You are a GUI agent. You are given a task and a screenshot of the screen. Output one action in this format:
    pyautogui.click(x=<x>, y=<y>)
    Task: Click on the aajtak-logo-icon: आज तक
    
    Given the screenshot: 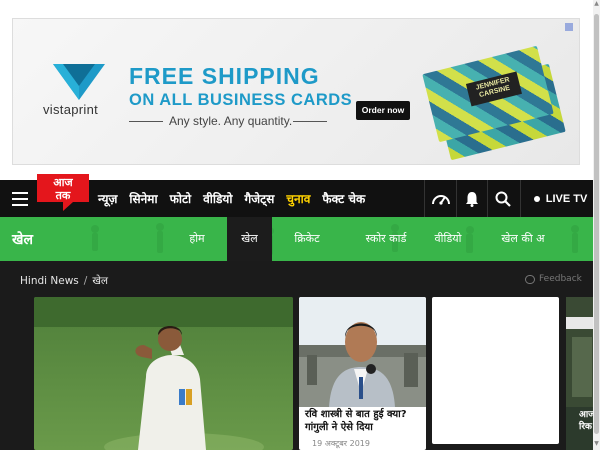 What is the action you would take?
    pyautogui.click(x=63, y=192)
    